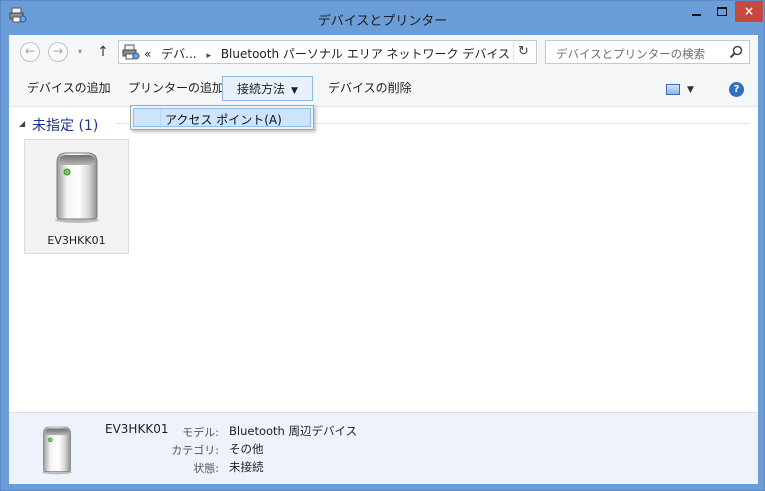  Describe the element at coordinates (749, 11) in the screenshot. I see `close-button: ×` at that location.